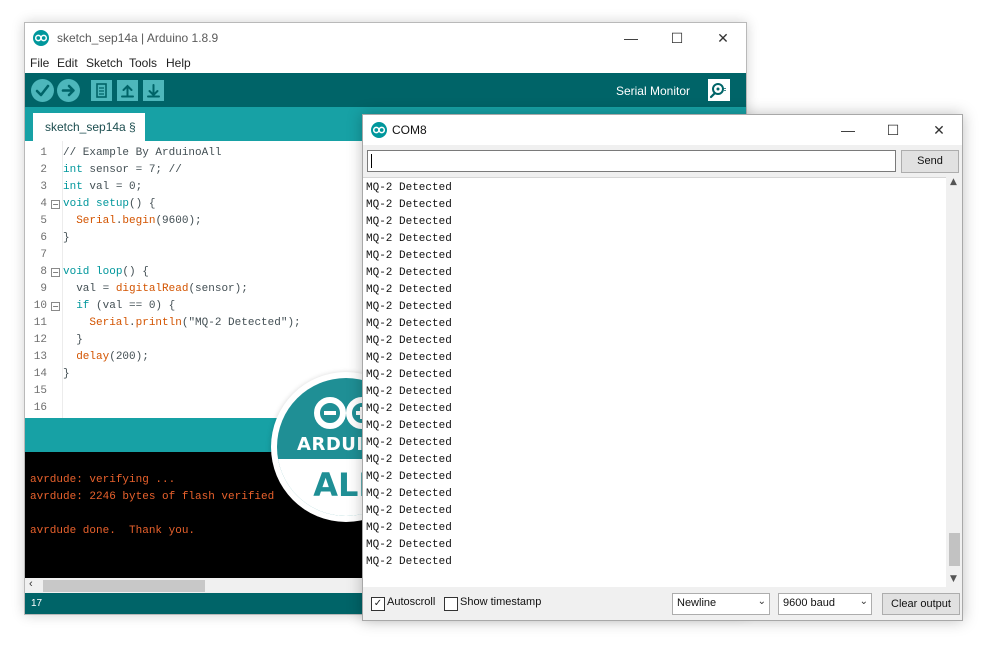 The width and height of the screenshot is (1007, 660). Describe the element at coordinates (40, 374) in the screenshot. I see `line-number: 14` at that location.